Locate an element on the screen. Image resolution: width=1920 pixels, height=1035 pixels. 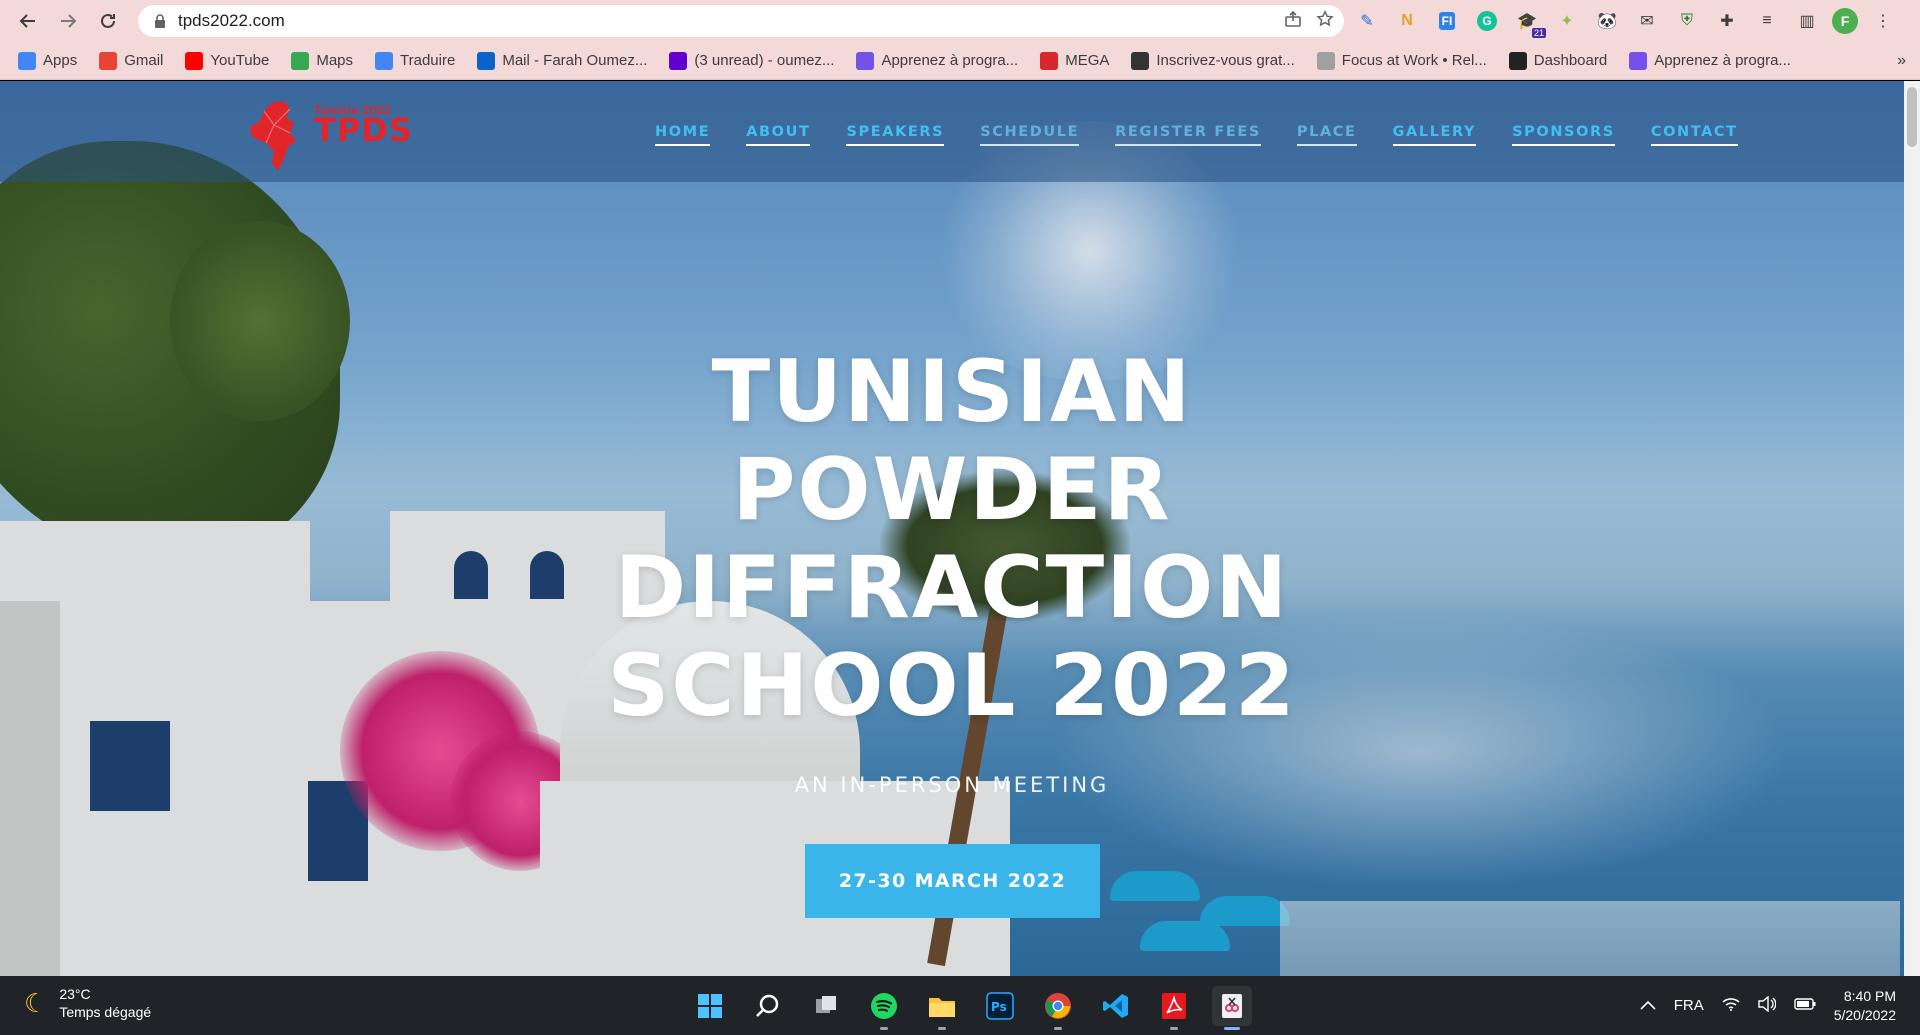
photoshop-icon: Ps is located at coordinates (1000, 1006).